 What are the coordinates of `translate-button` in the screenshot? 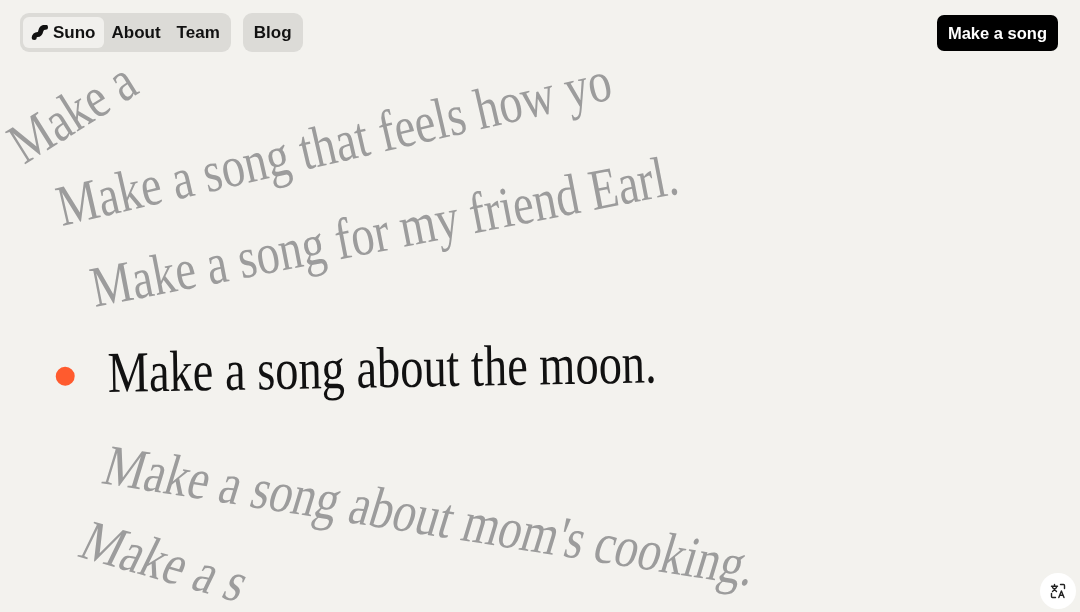 It's located at (1058, 591).